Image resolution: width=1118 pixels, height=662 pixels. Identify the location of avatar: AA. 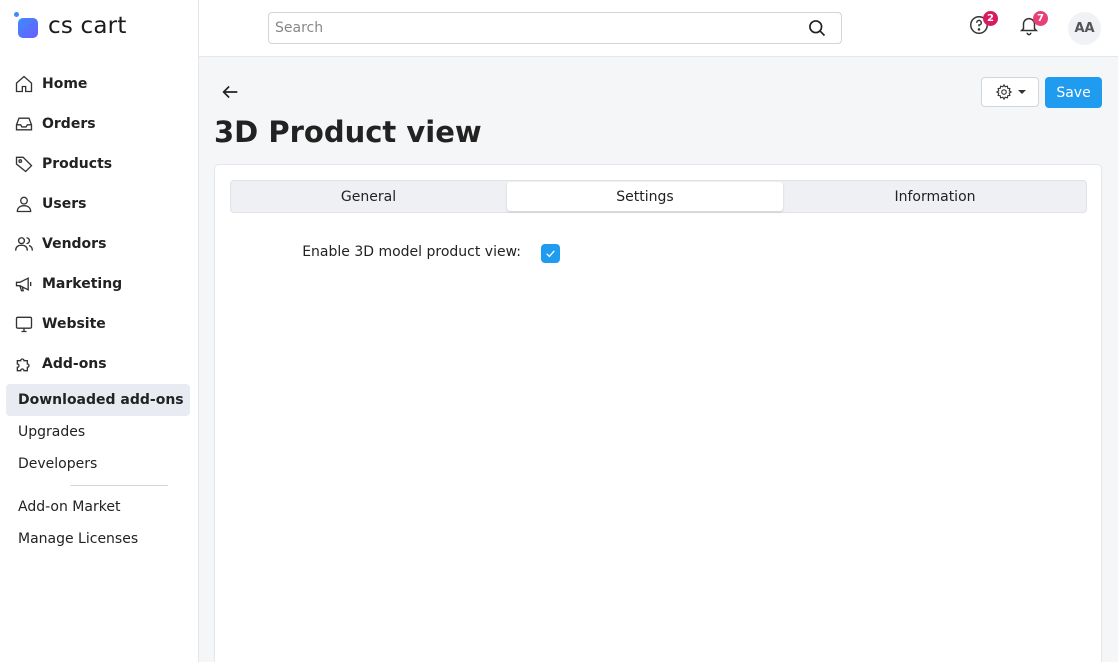
(1084, 28).